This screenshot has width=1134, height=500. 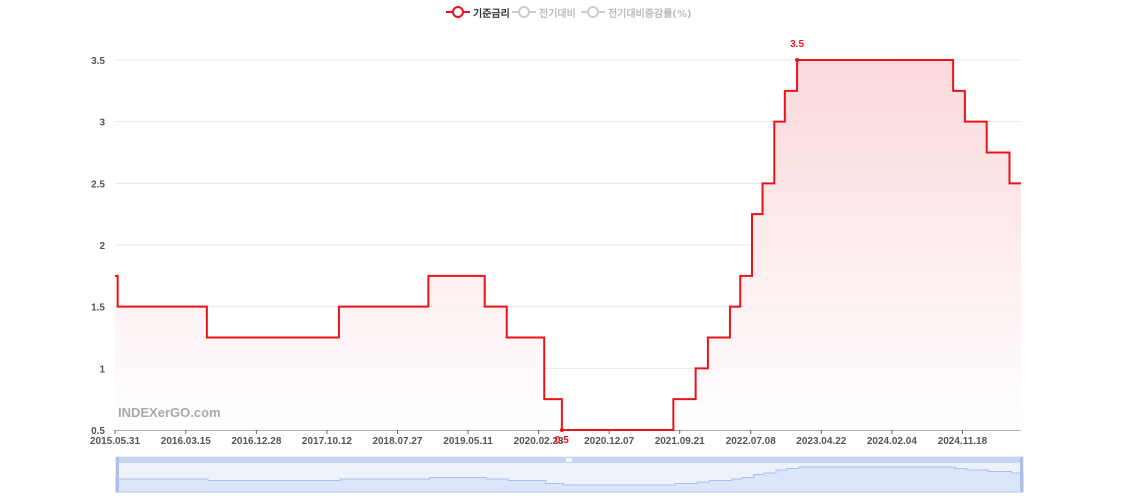 I want to click on y-axis: 0.511.522.533.5, so click(x=98, y=246).